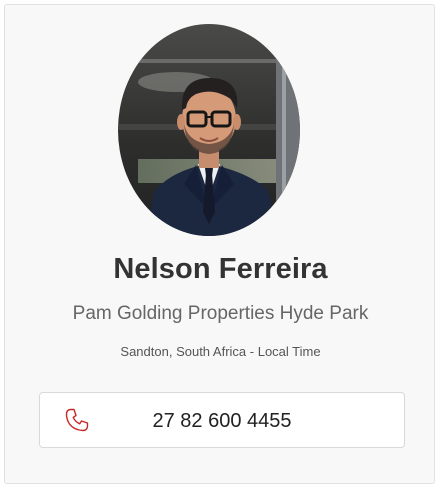 This screenshot has height=484, width=438. What do you see at coordinates (220, 351) in the screenshot?
I see `agent-location: Sandton, South Africa - Local Time` at bounding box center [220, 351].